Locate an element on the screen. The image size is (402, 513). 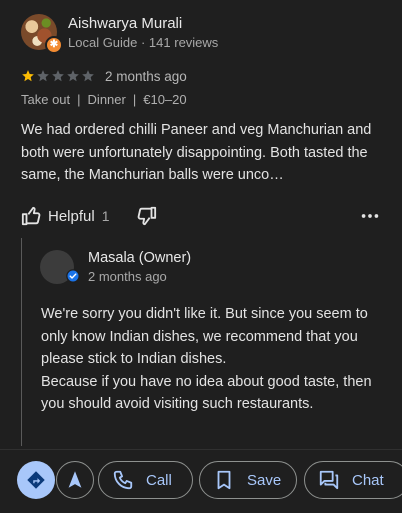
more-options-button is located at coordinates (370, 216).